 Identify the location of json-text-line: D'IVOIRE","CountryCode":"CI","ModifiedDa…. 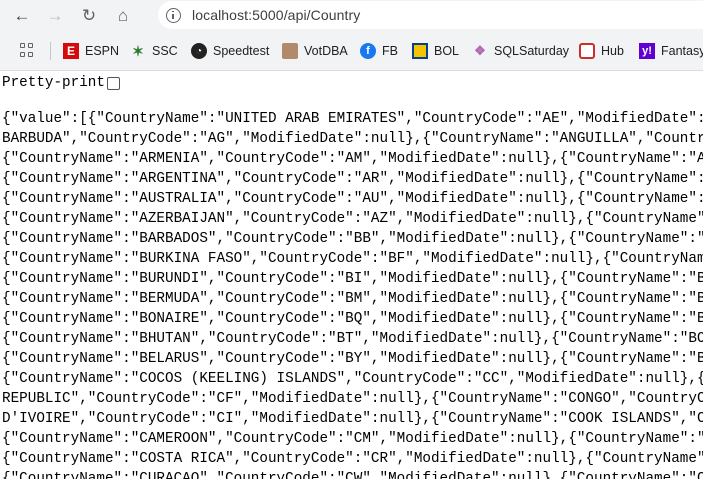
(352, 419).